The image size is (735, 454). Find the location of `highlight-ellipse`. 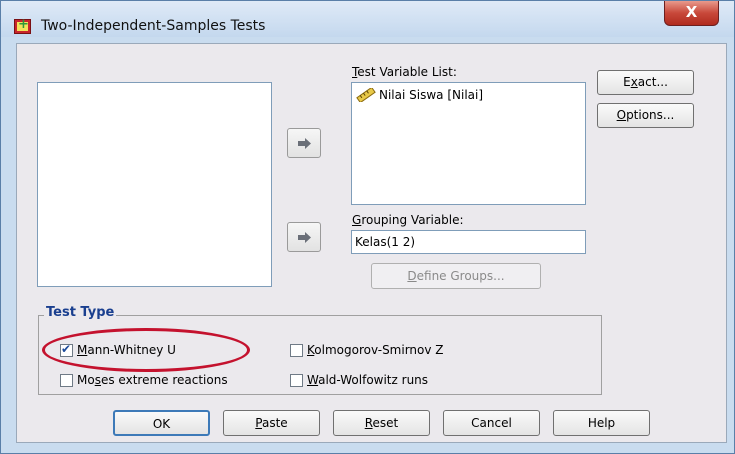

highlight-ellipse is located at coordinates (146, 350).